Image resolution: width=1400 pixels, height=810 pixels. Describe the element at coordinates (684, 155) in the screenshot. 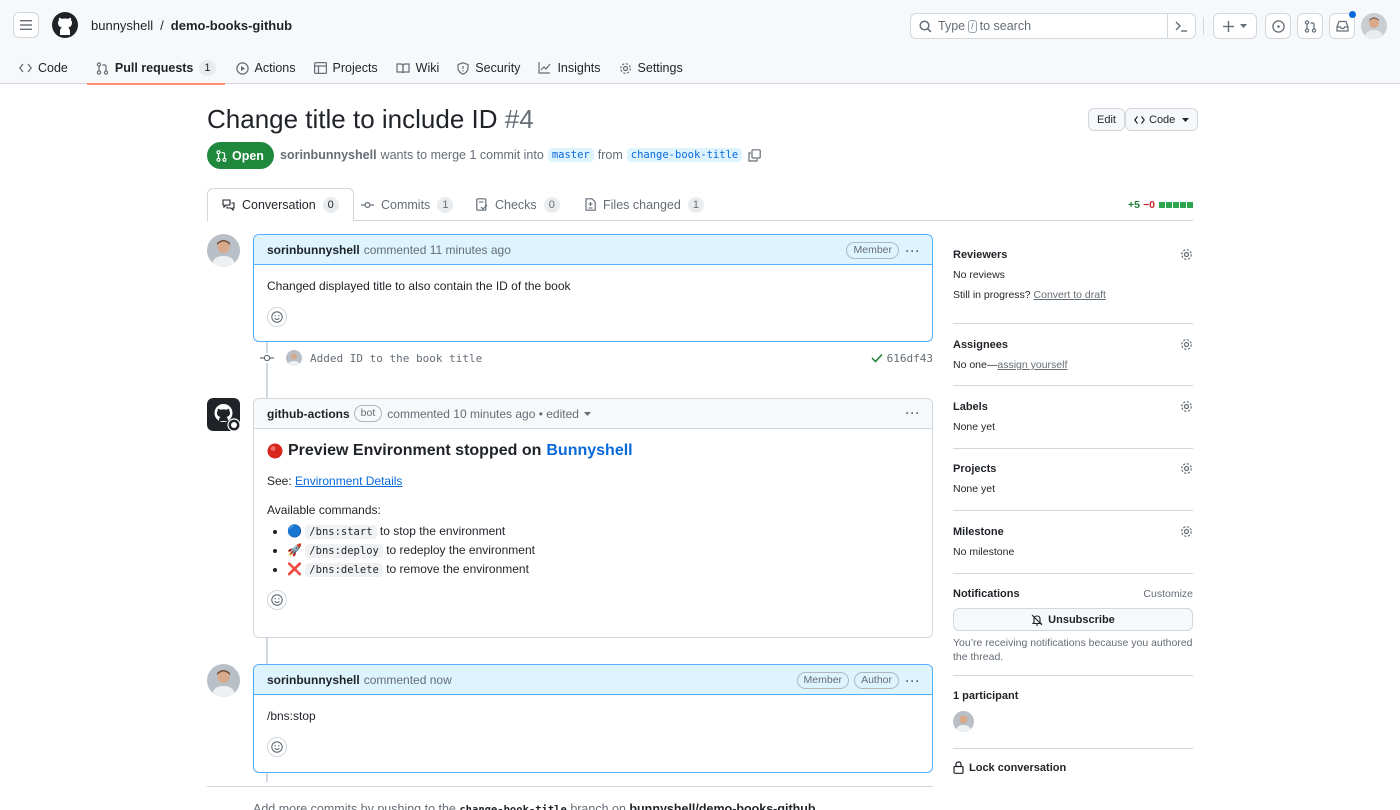

I see `head-branch: change-book-title` at that location.